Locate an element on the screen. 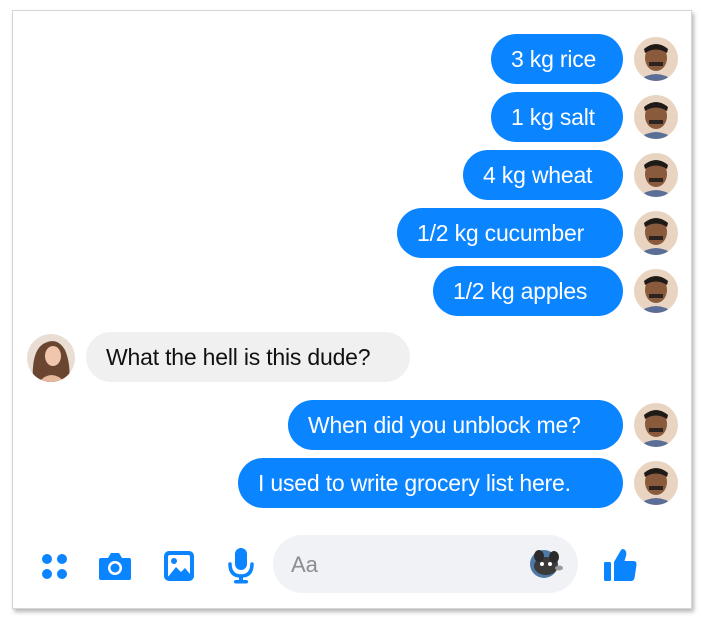  contact-avatar is located at coordinates (51, 358).